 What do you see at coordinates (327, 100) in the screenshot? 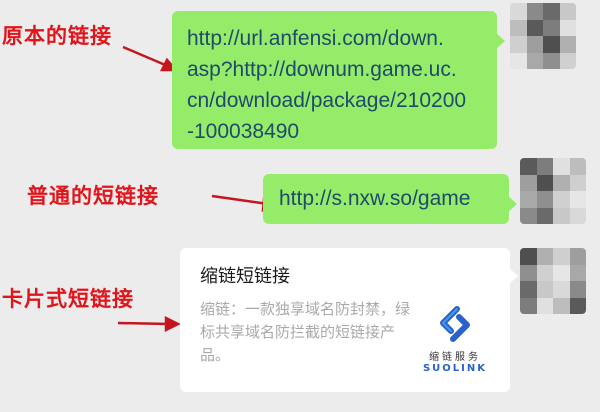
I see `url-line: cn/download/package/210200` at bounding box center [327, 100].